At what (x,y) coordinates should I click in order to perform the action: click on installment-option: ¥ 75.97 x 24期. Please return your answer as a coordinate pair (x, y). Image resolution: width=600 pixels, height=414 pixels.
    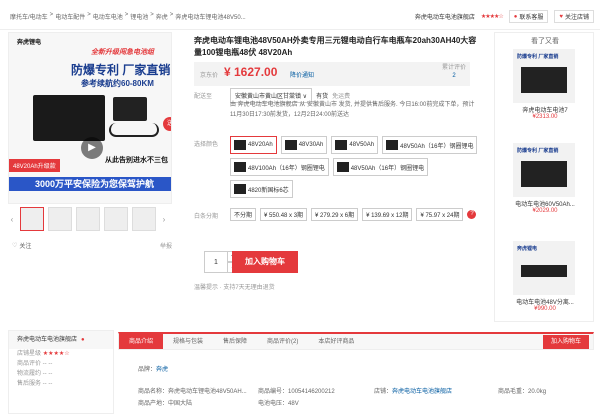
    Looking at the image, I should click on (440, 214).